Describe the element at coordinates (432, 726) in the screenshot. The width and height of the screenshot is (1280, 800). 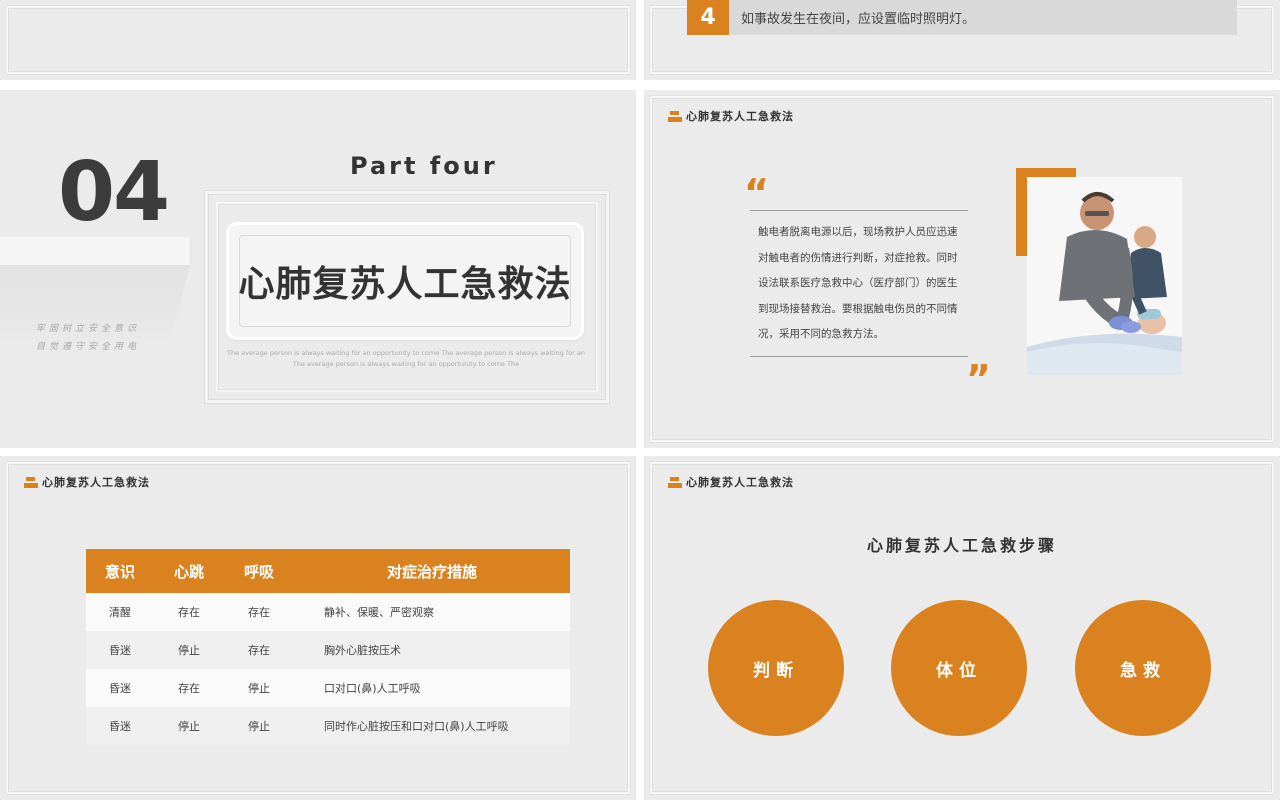
I see `table-cell: 同时作心脏按压和口对口(鼻)人工呼吸` at that location.